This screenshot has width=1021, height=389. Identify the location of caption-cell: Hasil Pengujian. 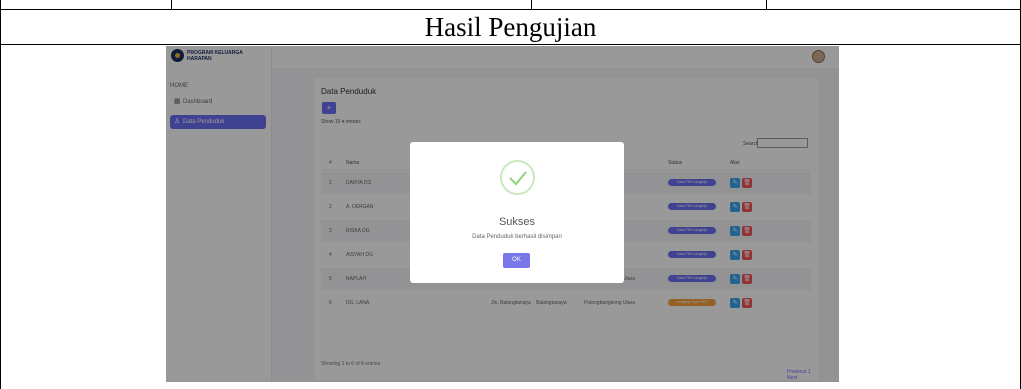
(510, 27).